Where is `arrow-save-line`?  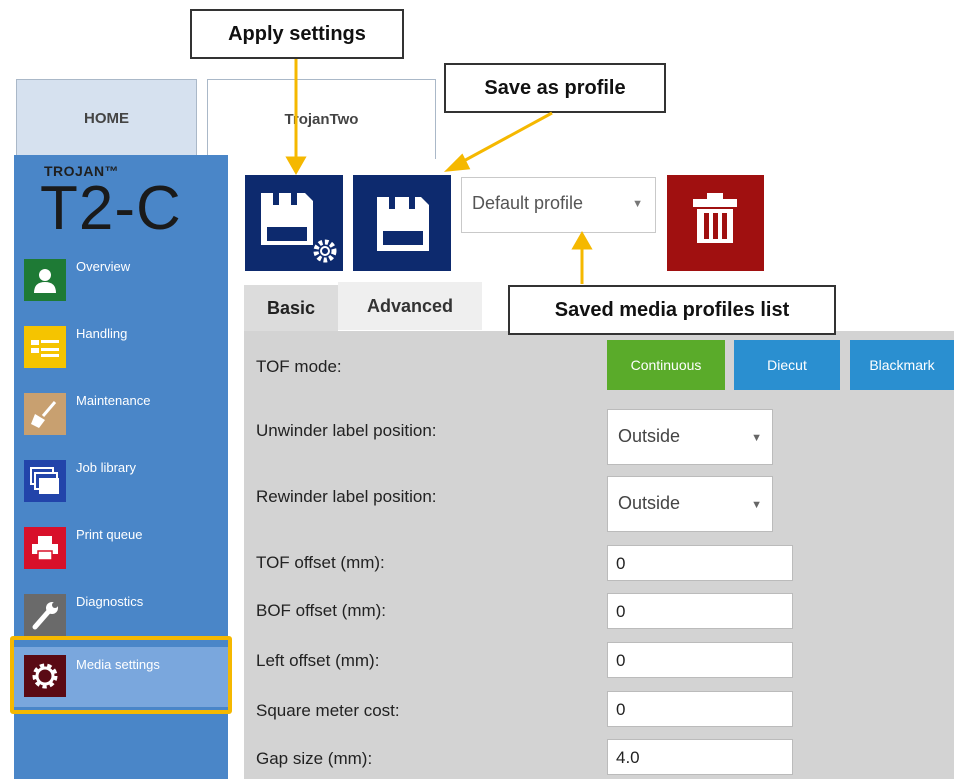 arrow-save-line is located at coordinates (506, 138).